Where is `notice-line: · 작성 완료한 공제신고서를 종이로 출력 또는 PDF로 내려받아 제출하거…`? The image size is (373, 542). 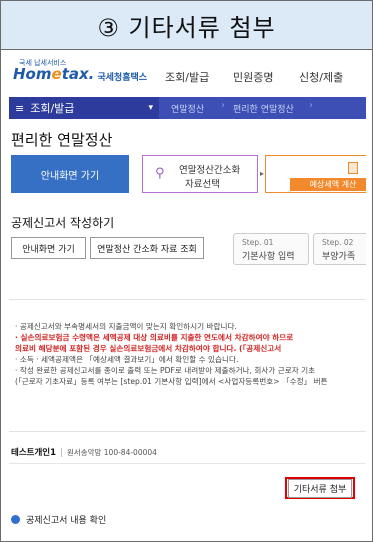 notice-line: · 작성 완료한 공제신고서를 종이로 출력 또는 PDF로 내려받아 제출하거… is located at coordinates (165, 370).